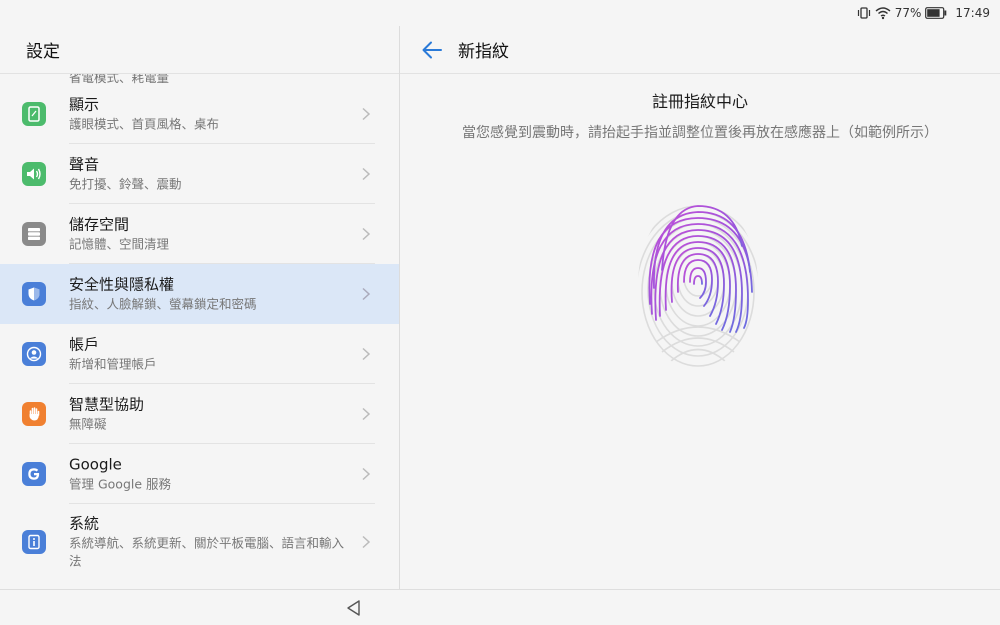  I want to click on list-item-smart-assistance: 智慧型協助 無障礙, so click(199, 414).